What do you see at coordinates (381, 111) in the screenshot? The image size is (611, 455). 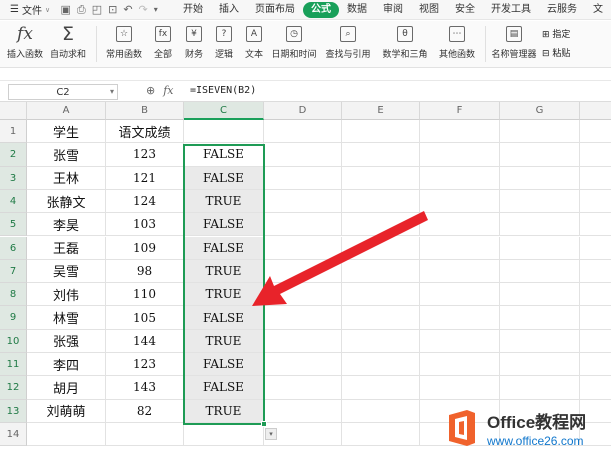 I see `column-header-e: E` at bounding box center [381, 111].